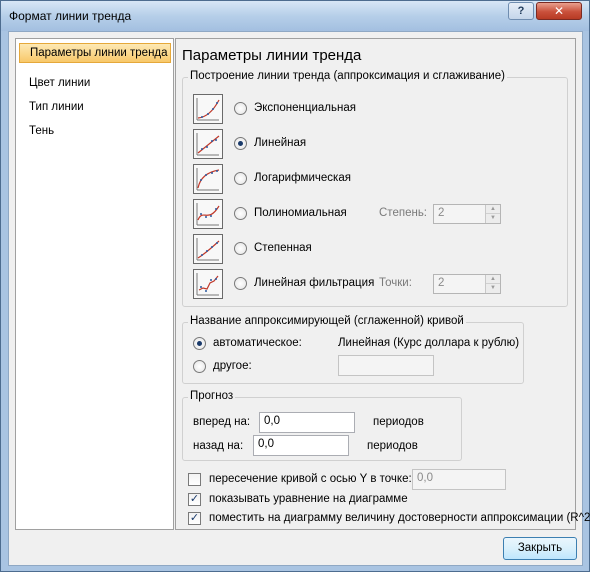 The width and height of the screenshot is (590, 572). What do you see at coordinates (392, 446) in the screenshot?
I see `backward-periods-label: периодов` at bounding box center [392, 446].